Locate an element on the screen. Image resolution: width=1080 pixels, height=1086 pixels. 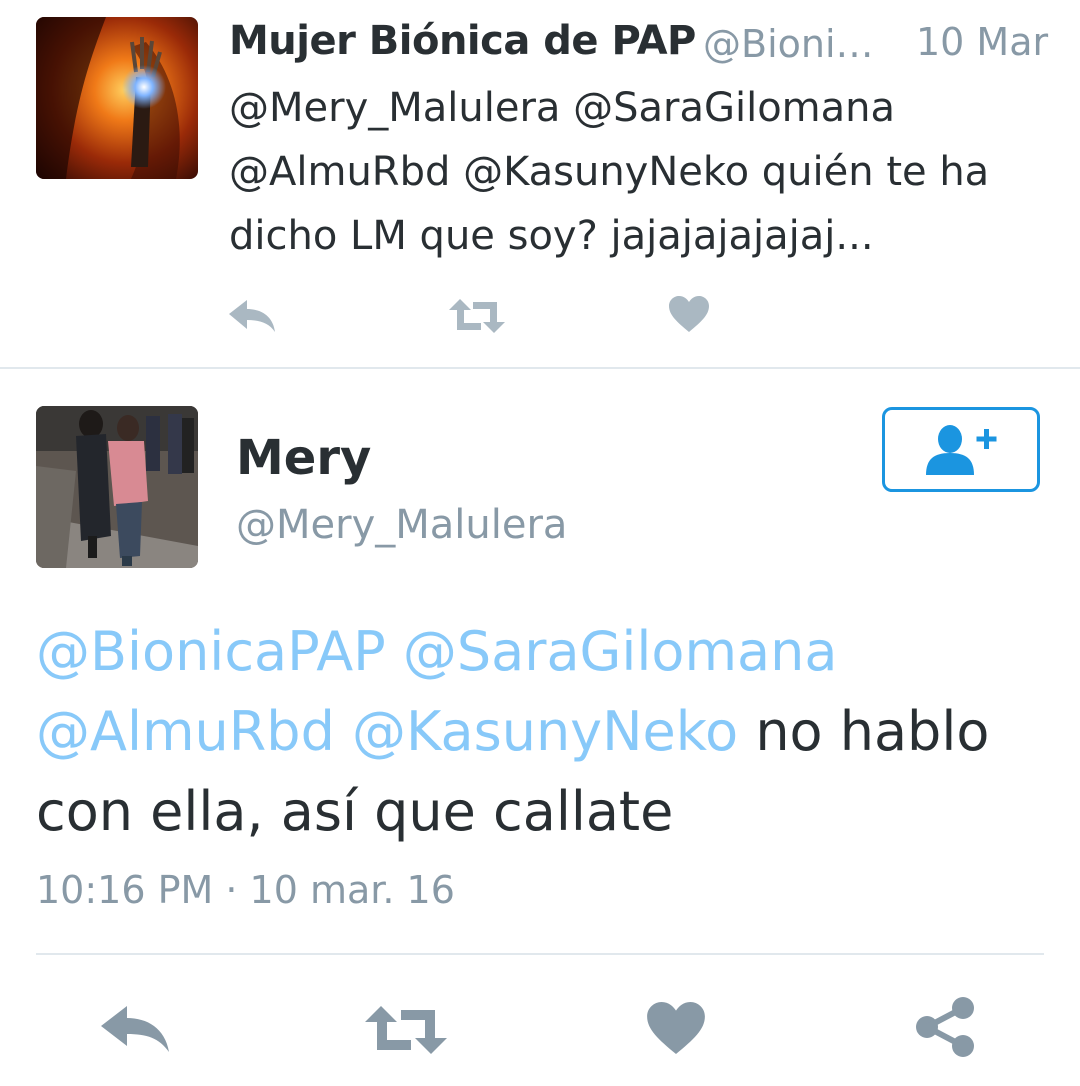
mention-link: @AlmuRbd is located at coordinates (185, 731).